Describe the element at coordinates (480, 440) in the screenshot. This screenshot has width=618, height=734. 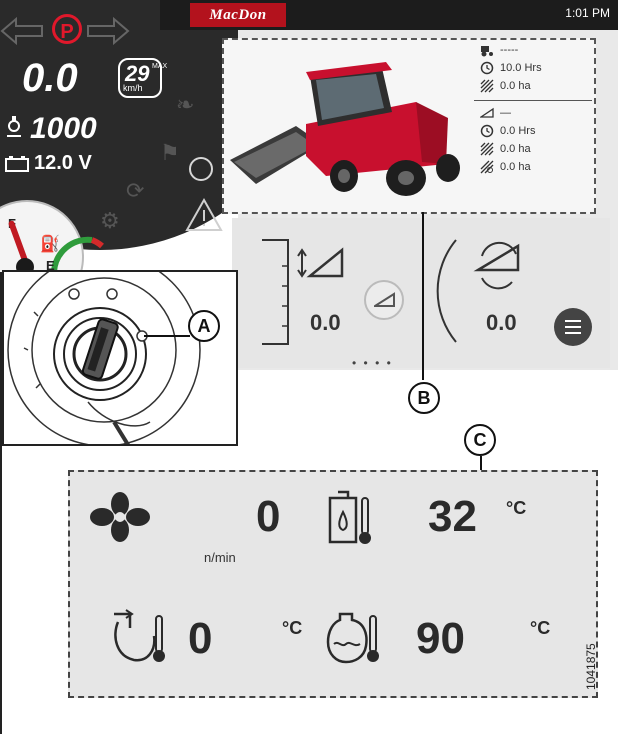
I see `callout-c: C` at that location.